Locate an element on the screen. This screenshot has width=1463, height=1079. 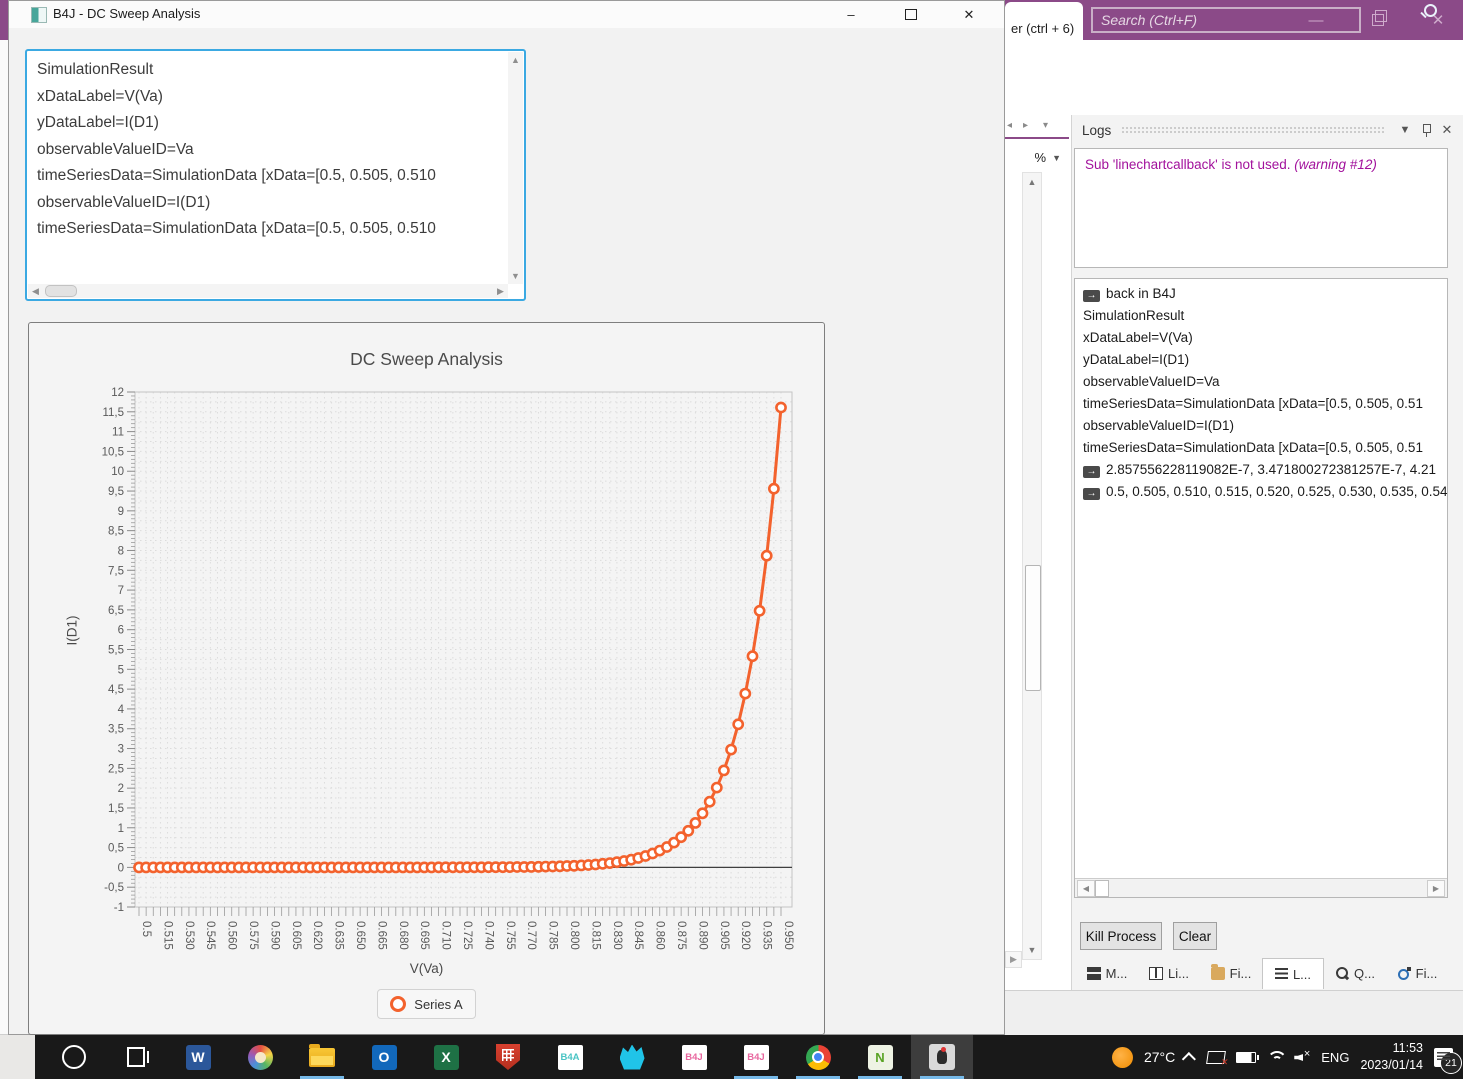
textarea-line: xDataLabel=V(Va) is located at coordinates (100, 96).